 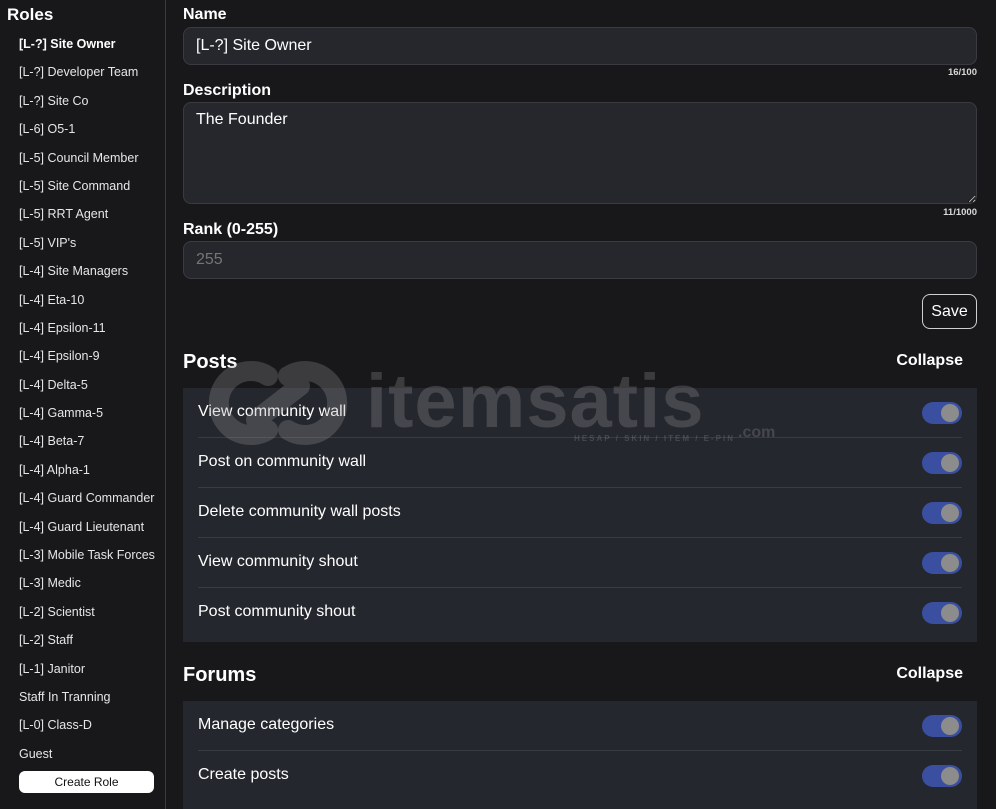 I want to click on description-label: Description, so click(x=227, y=90).